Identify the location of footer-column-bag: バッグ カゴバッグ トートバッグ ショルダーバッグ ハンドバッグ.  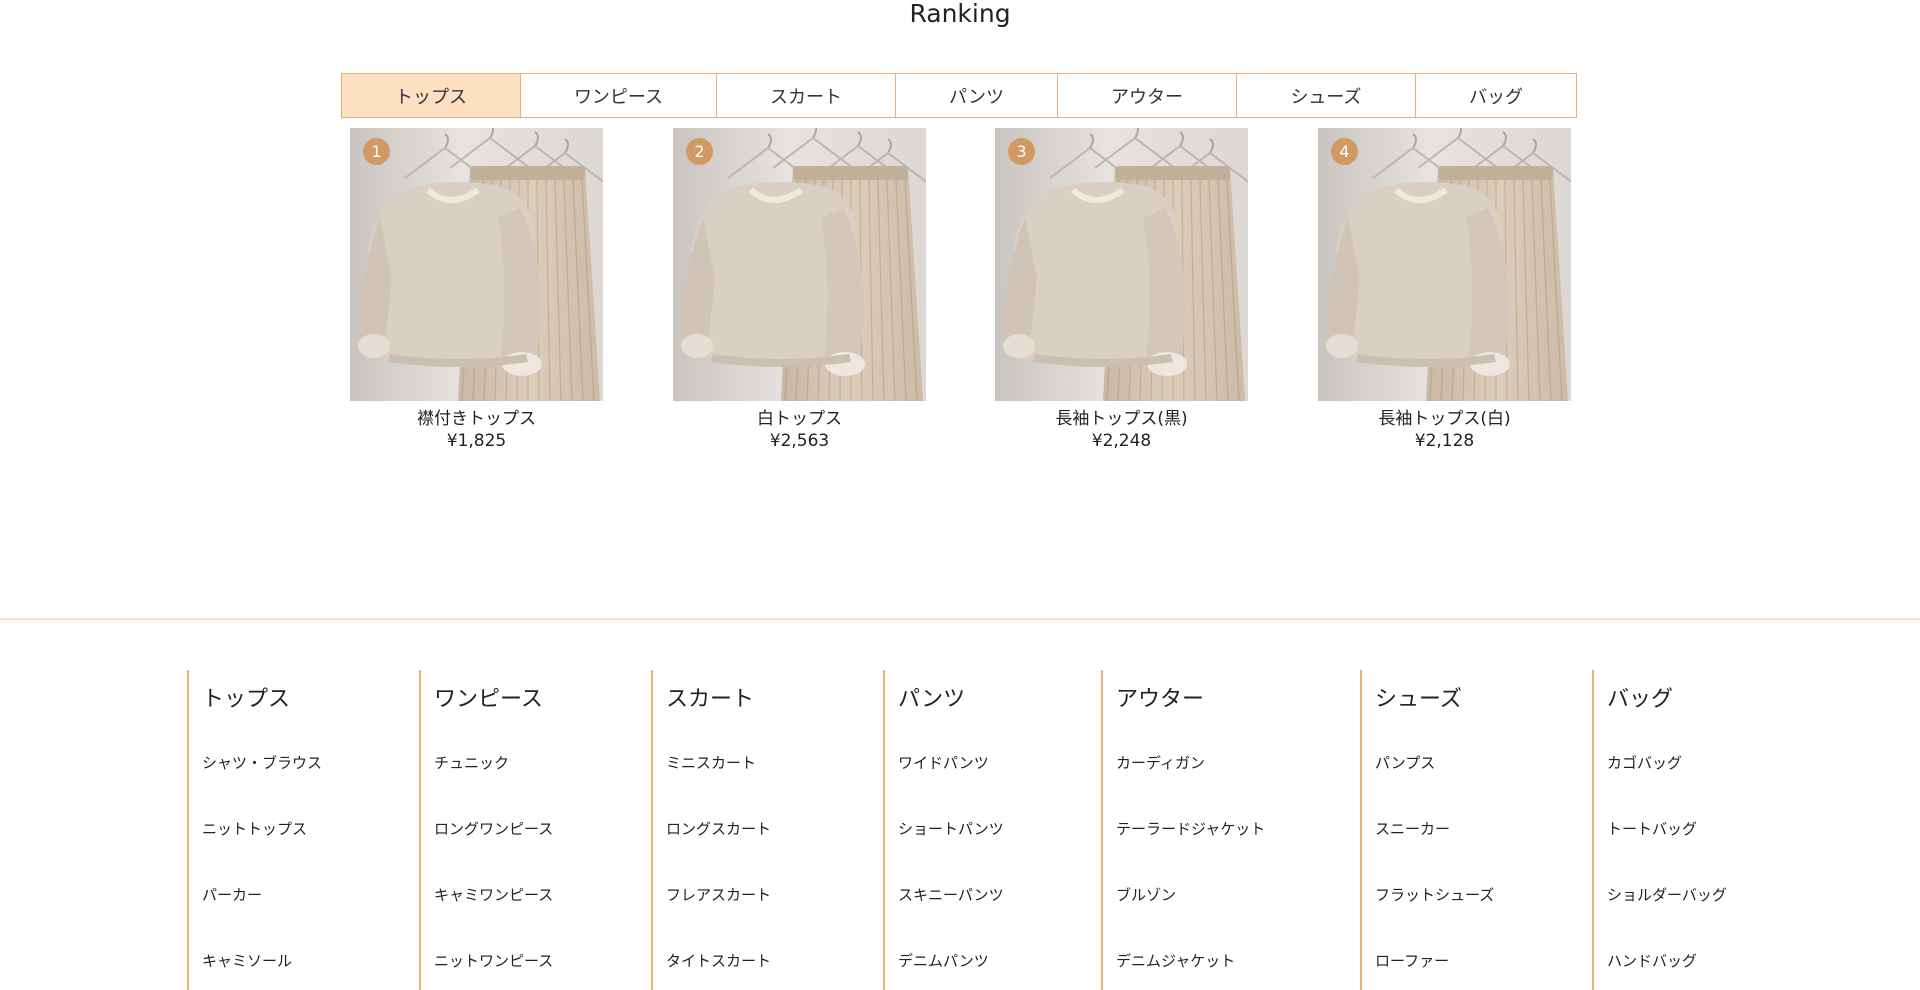
(1708, 830).